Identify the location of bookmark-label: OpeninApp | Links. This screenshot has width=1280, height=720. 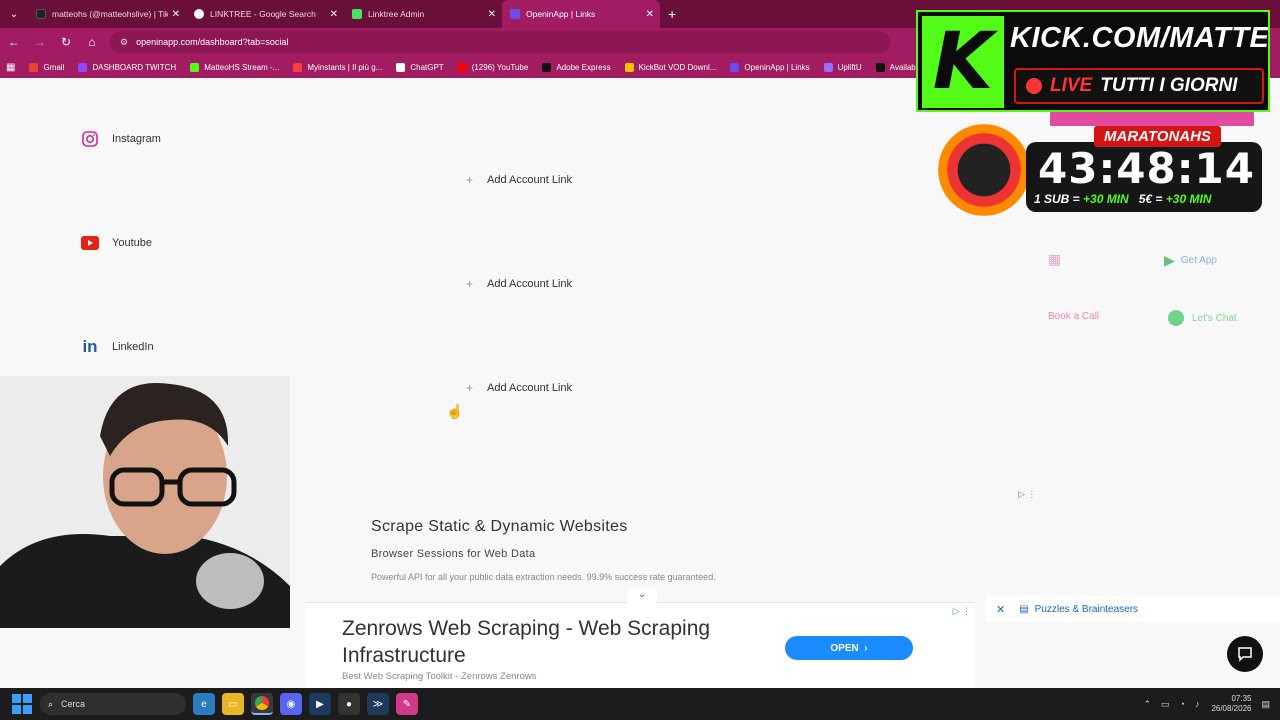
(777, 67).